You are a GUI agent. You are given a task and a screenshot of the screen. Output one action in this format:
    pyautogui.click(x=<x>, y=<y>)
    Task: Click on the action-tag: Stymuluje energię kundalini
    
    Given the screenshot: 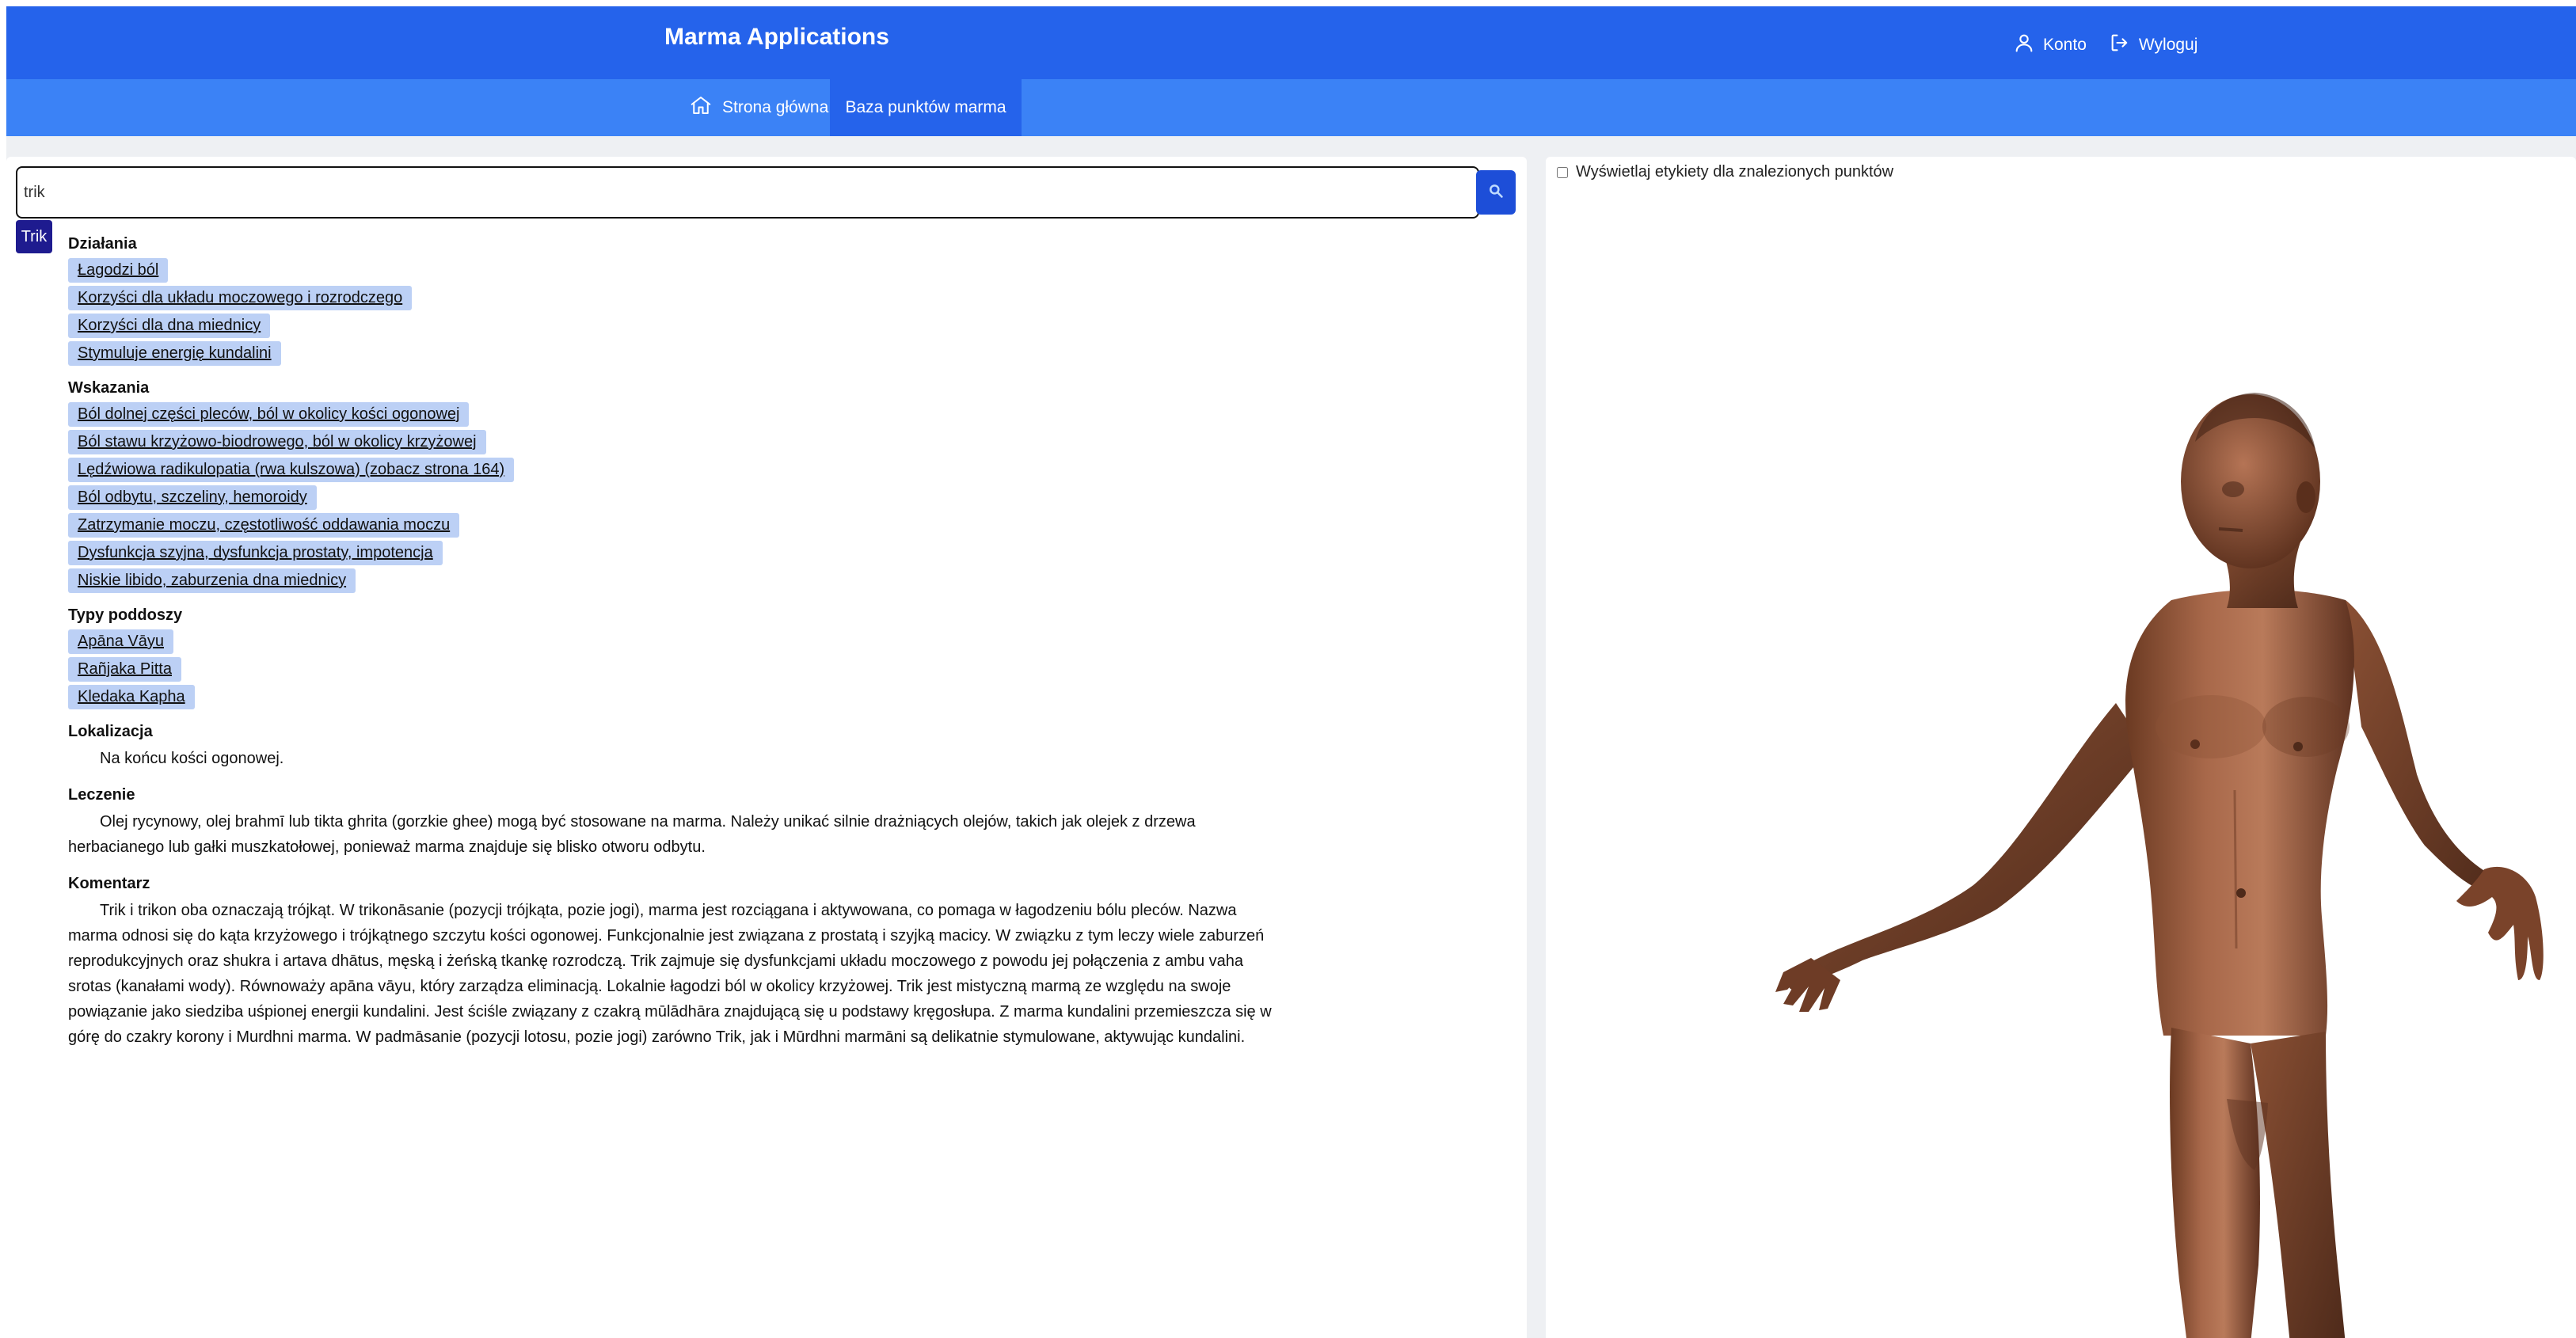 What is the action you would take?
    pyautogui.click(x=174, y=353)
    